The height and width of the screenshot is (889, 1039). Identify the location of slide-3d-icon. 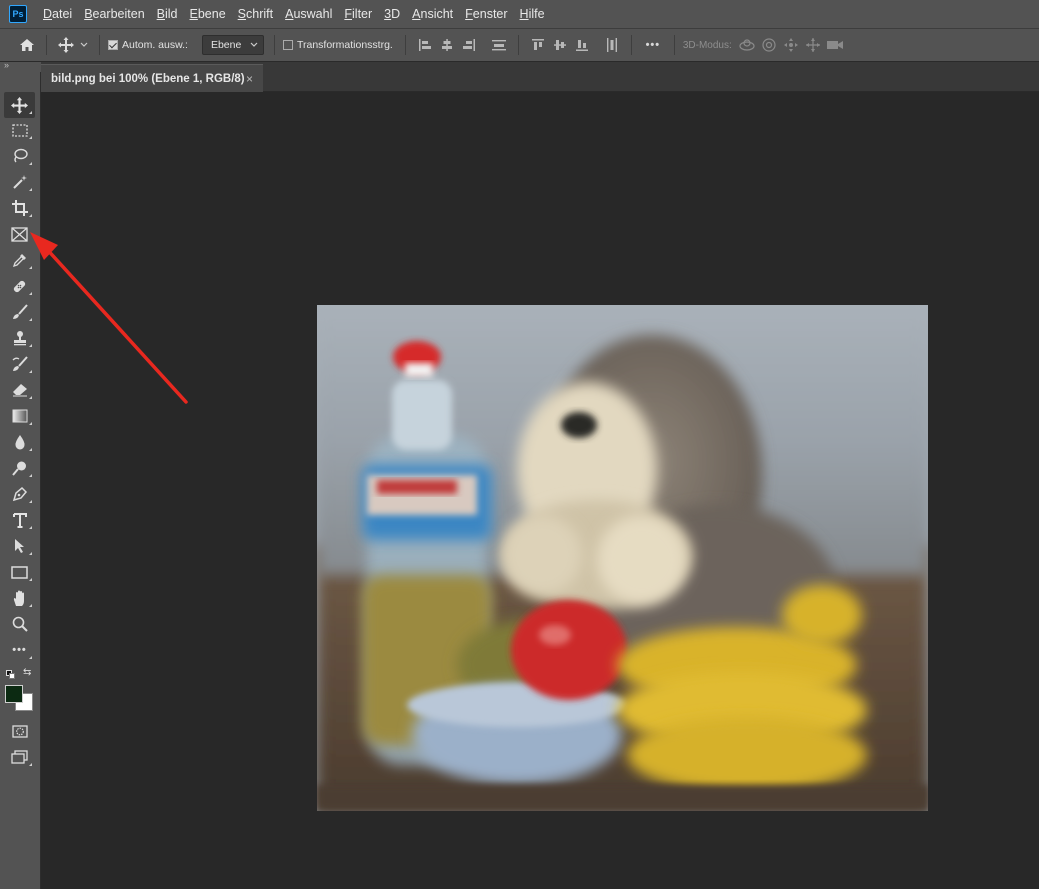
(813, 45).